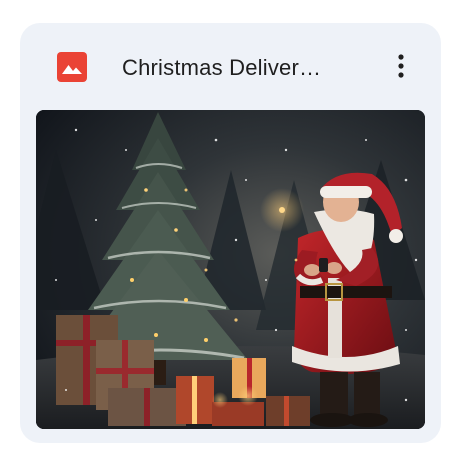  What do you see at coordinates (401, 66) in the screenshot?
I see `more-options-button` at bounding box center [401, 66].